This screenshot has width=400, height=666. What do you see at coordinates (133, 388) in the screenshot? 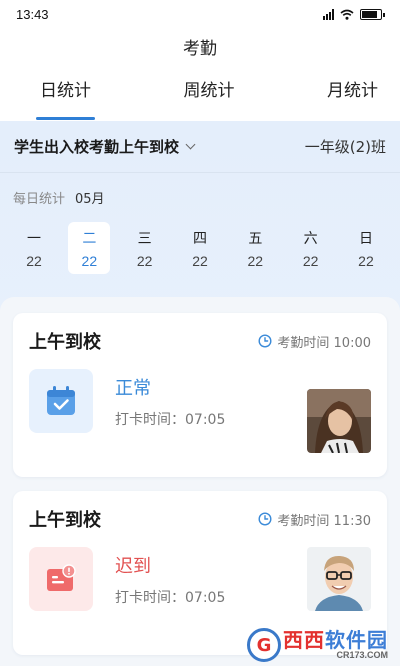
I see `status-normal: 正常` at bounding box center [133, 388].